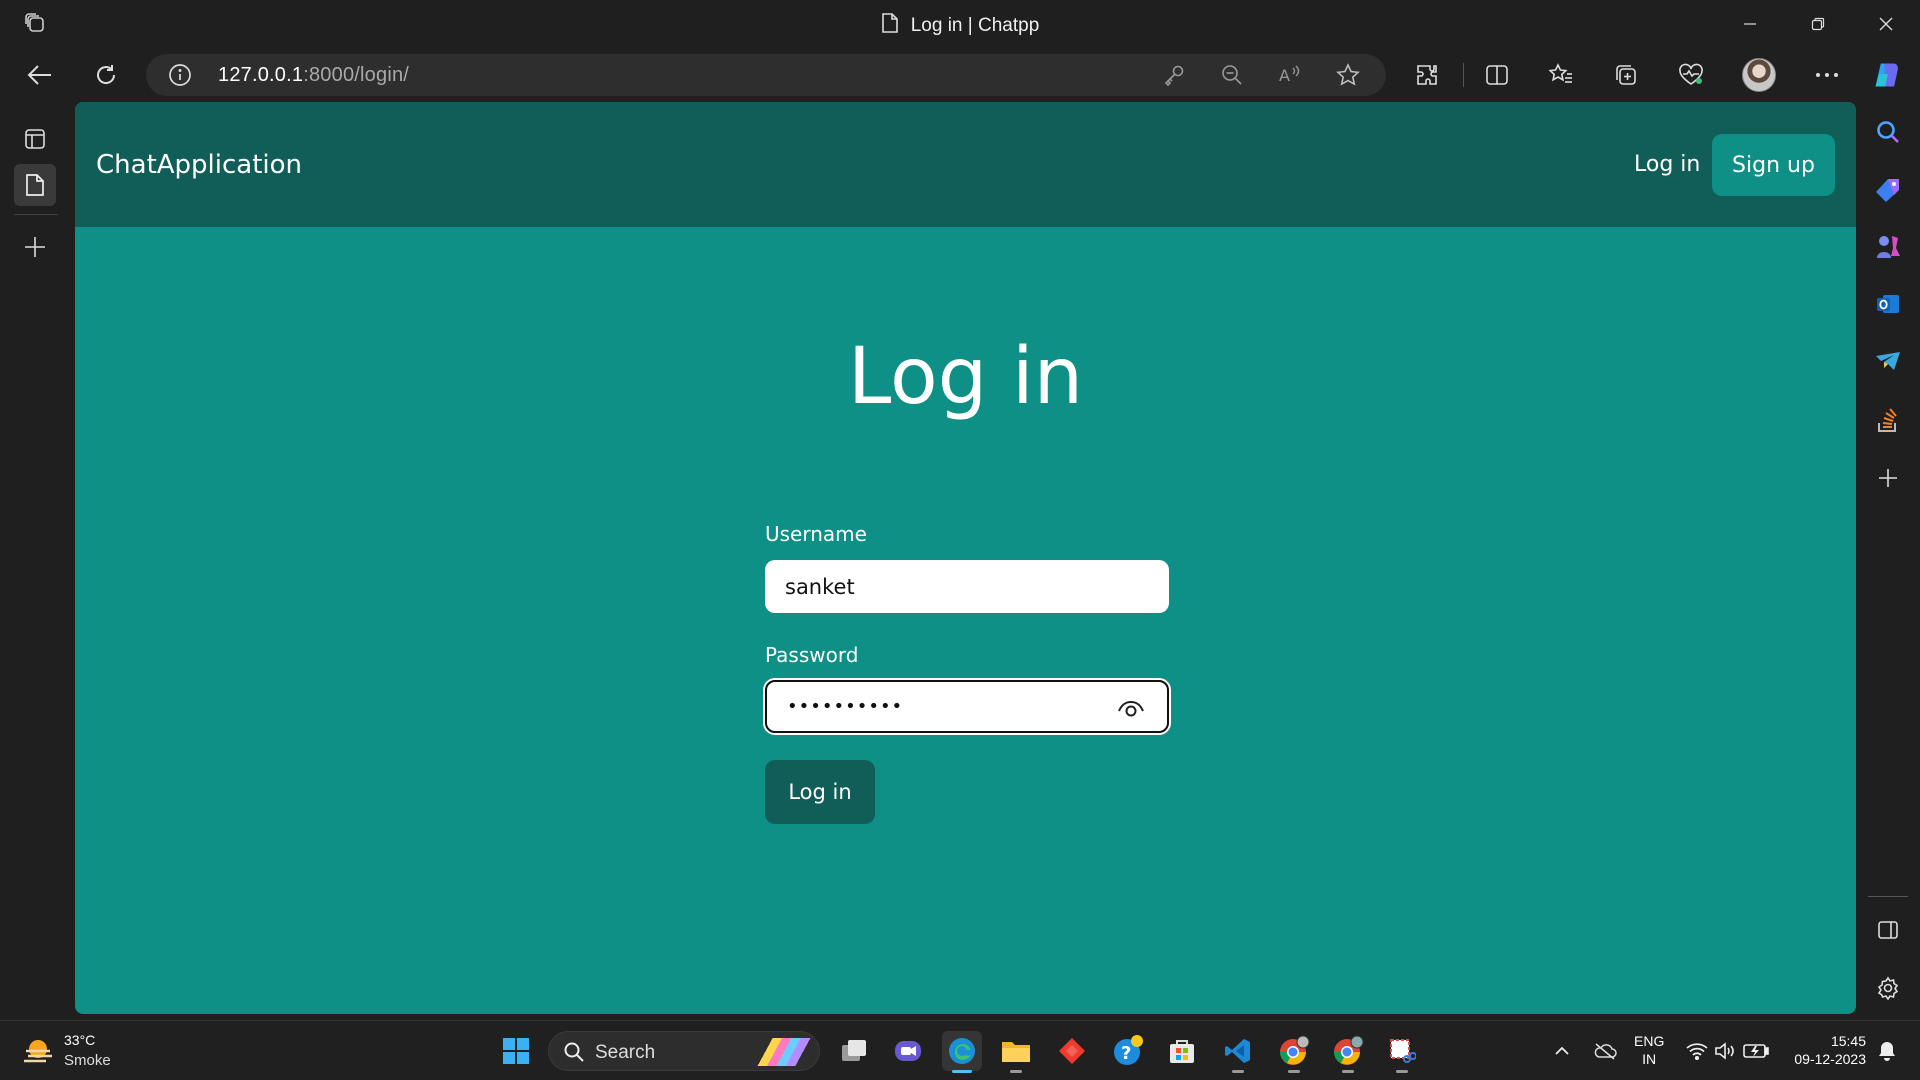 The width and height of the screenshot is (1920, 1080). I want to click on page-title: Log in, so click(965, 377).